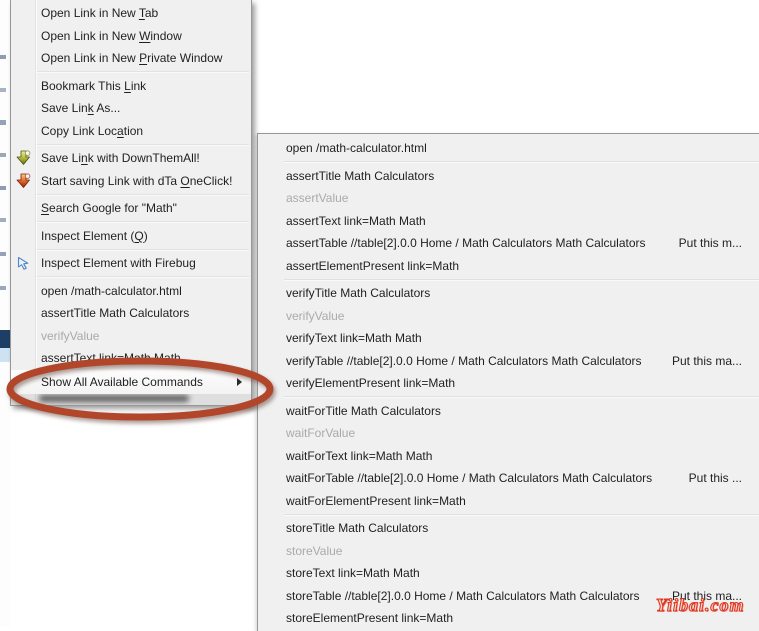 The width and height of the screenshot is (759, 631). Describe the element at coordinates (508, 221) in the screenshot. I see `submenu-item-asserttext-link-math-math: assertText link=Math Math` at that location.